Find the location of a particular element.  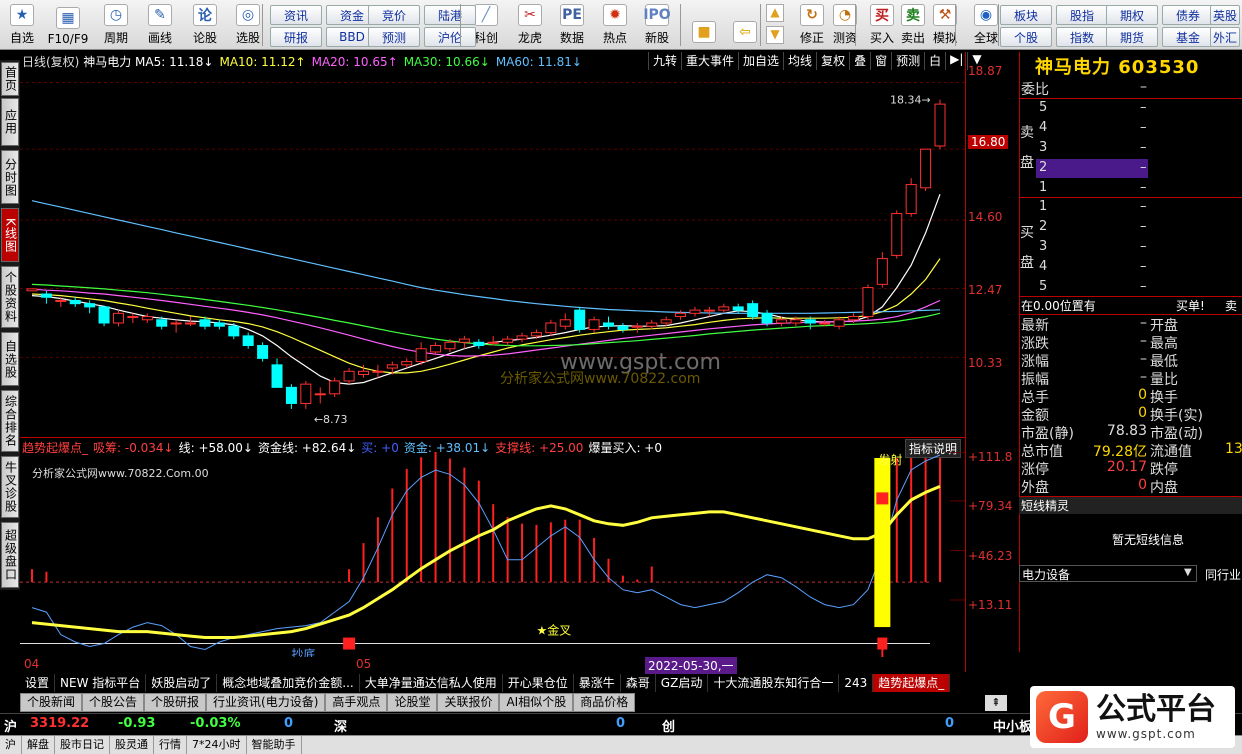

info-tab-5: 论股堂 is located at coordinates (412, 702).